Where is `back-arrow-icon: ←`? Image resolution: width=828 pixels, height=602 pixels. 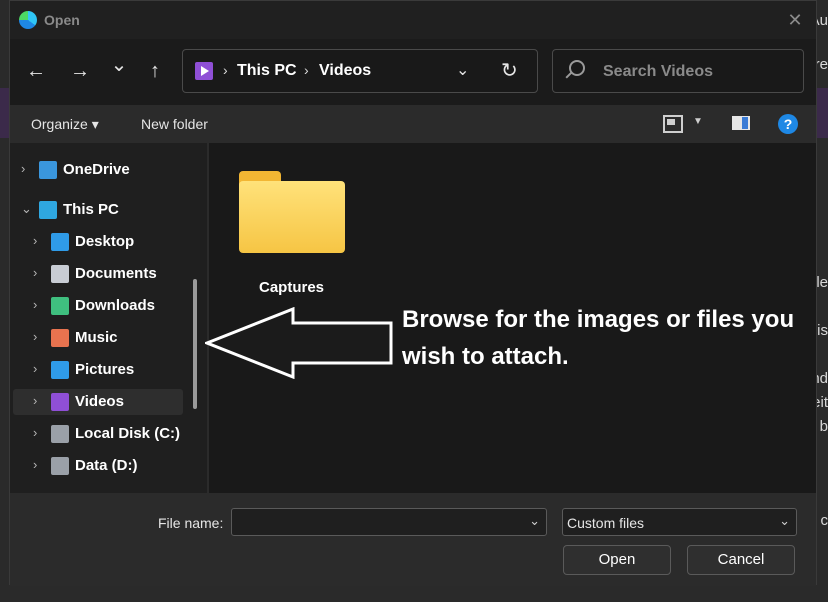 back-arrow-icon: ← is located at coordinates (36, 71).